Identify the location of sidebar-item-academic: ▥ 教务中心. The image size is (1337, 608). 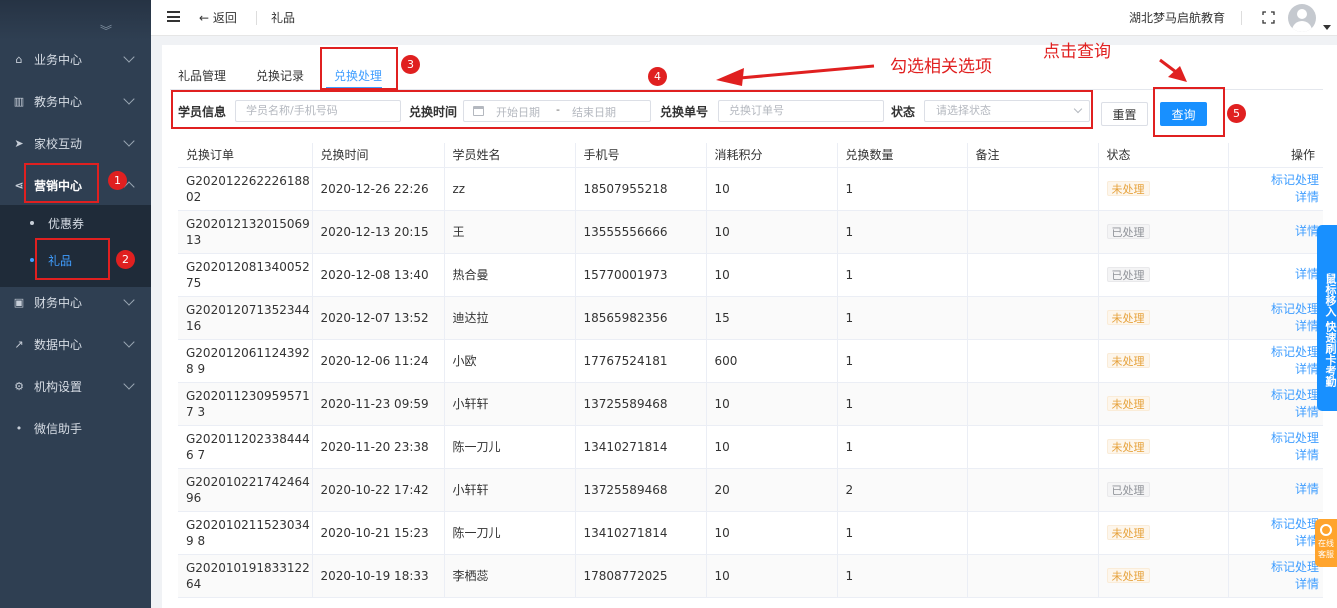
(75, 101).